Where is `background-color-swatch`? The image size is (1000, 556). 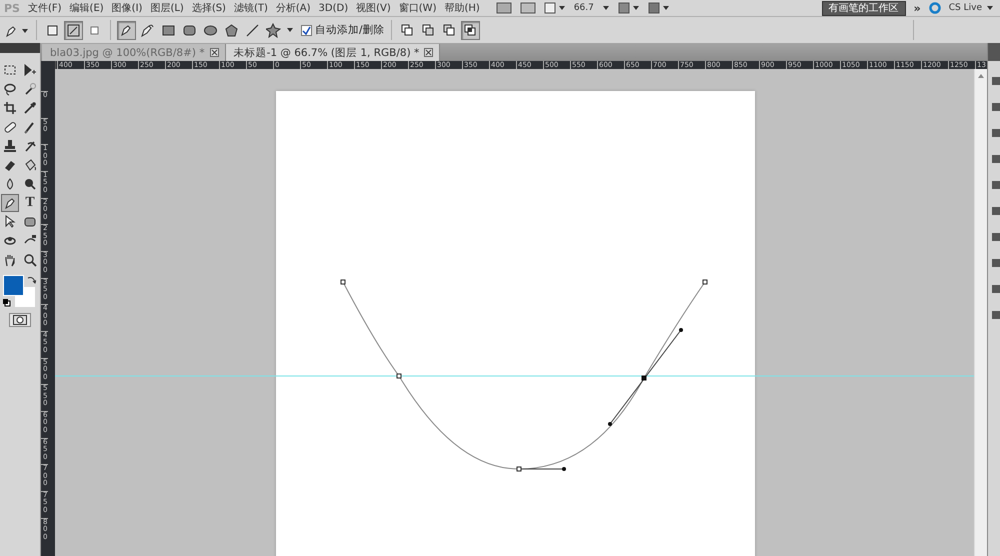 background-color-swatch is located at coordinates (25, 297).